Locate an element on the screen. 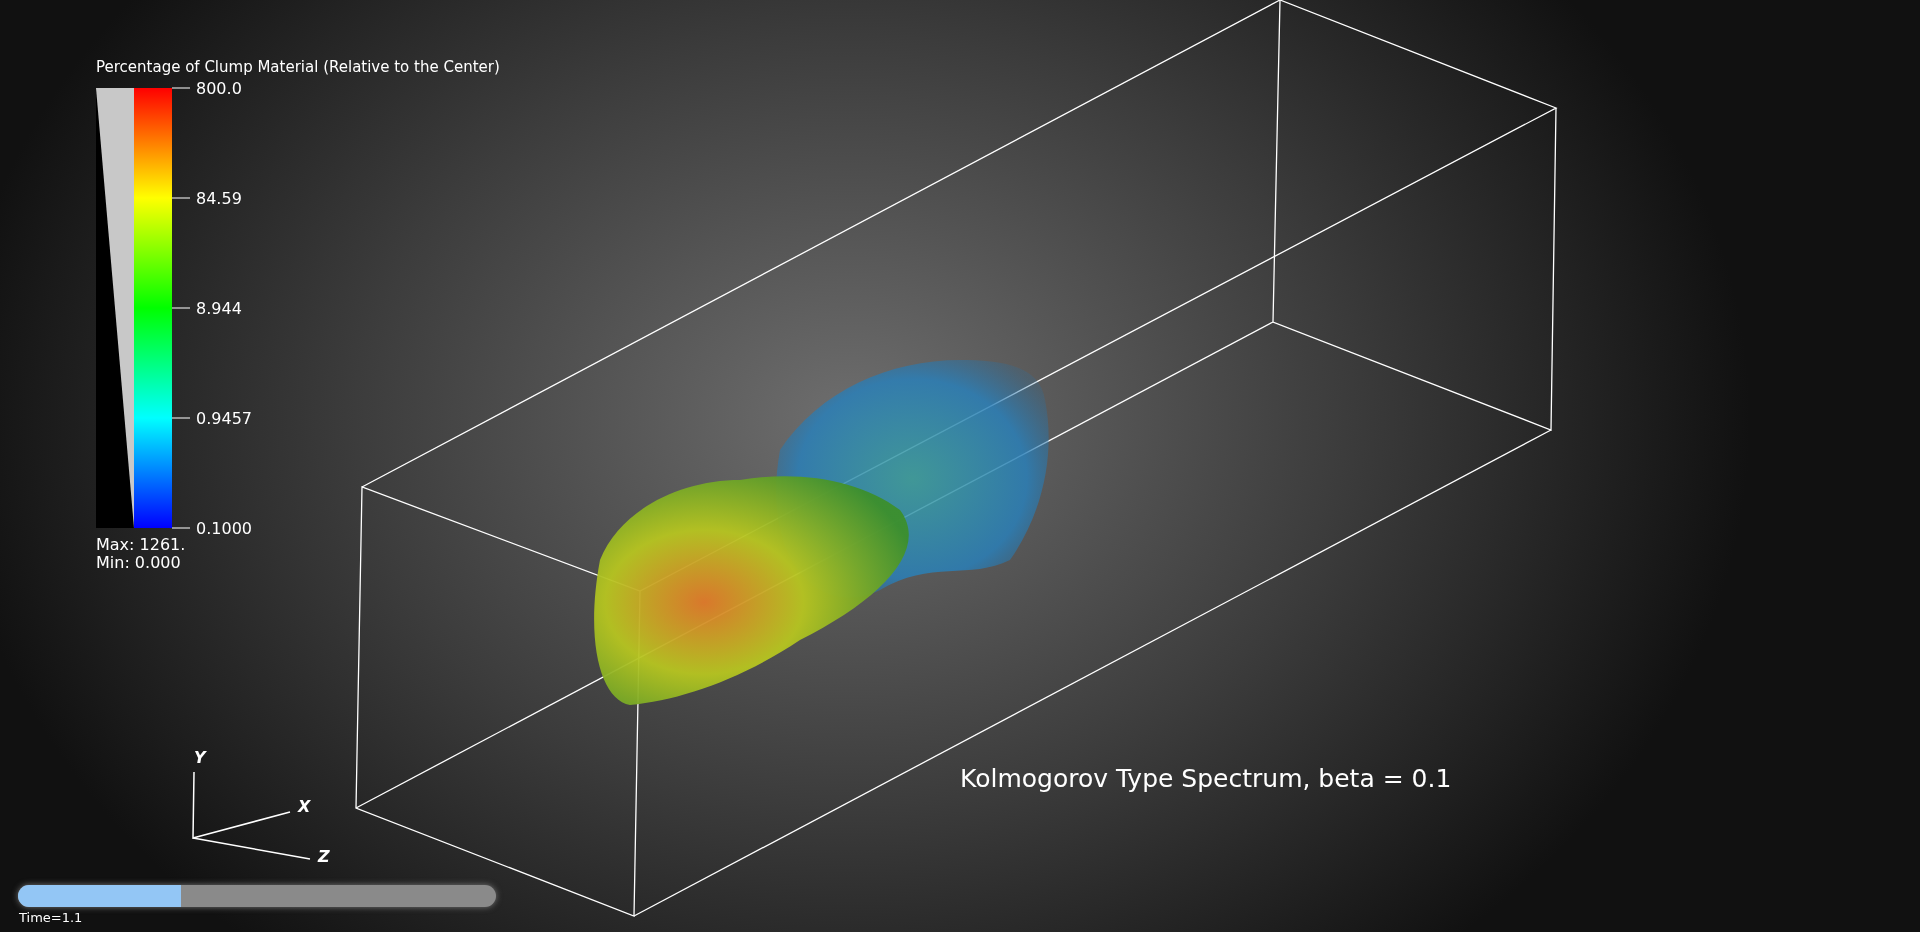 The width and height of the screenshot is (1920, 932). annotation-text: Kolmogorov Type Spectrum, beta = 0.1 is located at coordinates (1206, 778).